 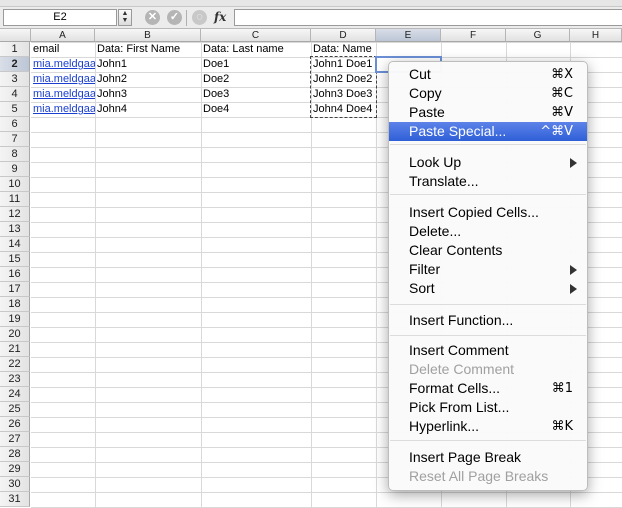 What do you see at coordinates (148, 94) in the screenshot?
I see `cell-b4: John3` at bounding box center [148, 94].